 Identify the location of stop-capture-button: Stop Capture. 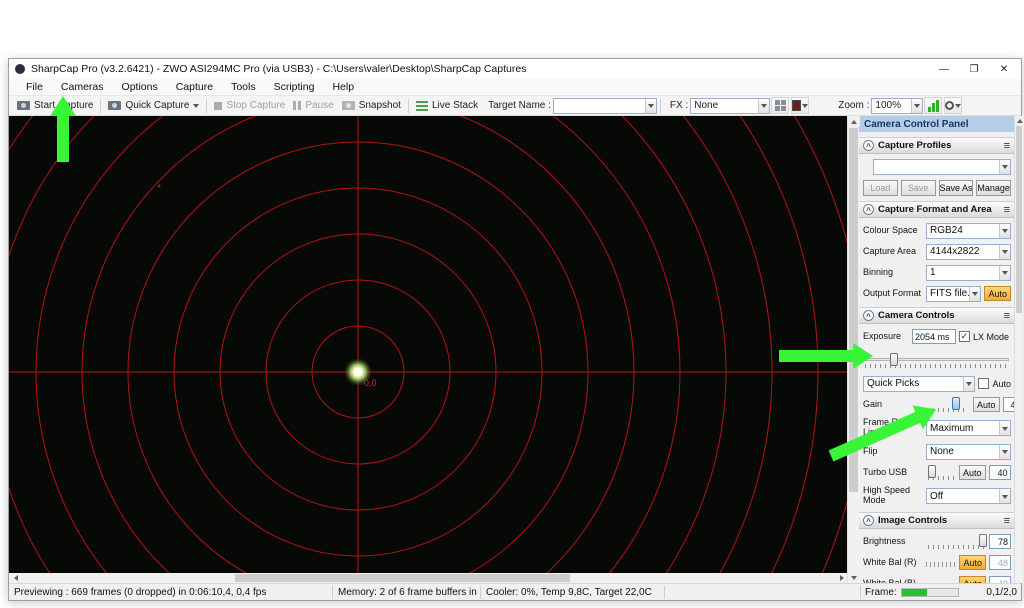
(249, 106).